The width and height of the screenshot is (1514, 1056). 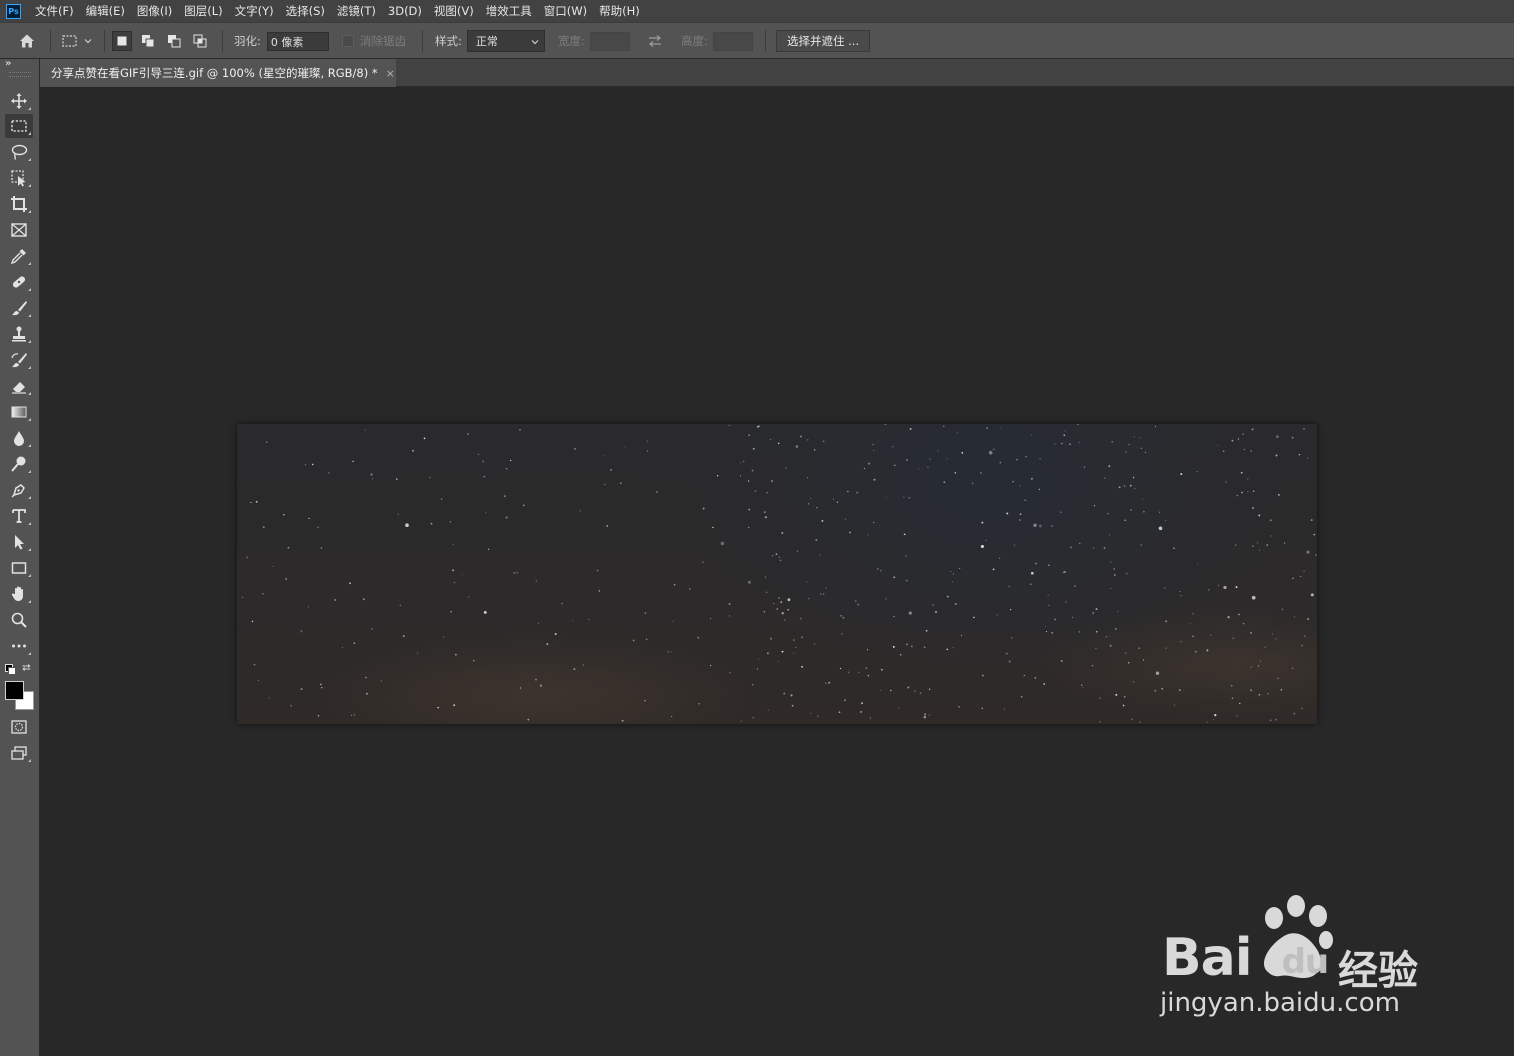 I want to click on lasso-tool, so click(x=19, y=152).